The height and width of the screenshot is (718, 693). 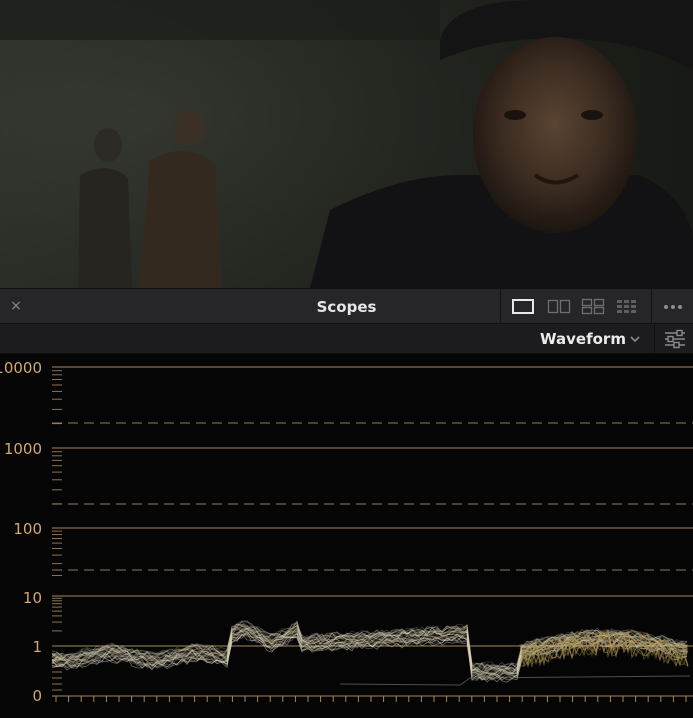 What do you see at coordinates (346, 306) in the screenshot?
I see `scopes-panel-header: × Scopes` at bounding box center [346, 306].